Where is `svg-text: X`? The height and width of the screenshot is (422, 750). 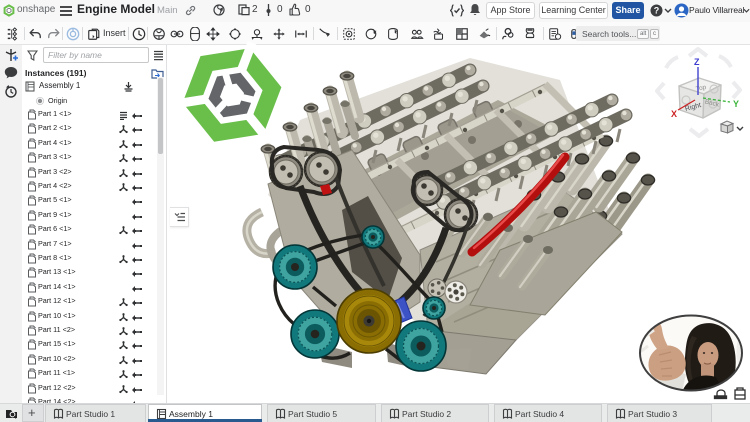 svg-text: X is located at coordinates (674, 114).